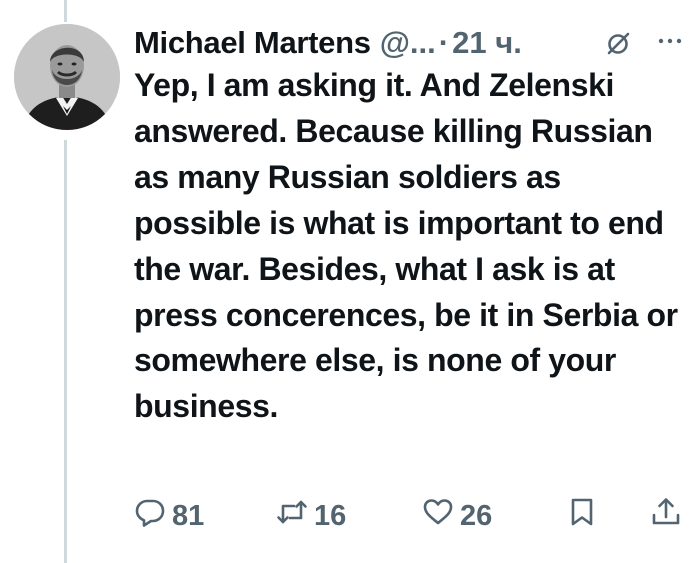 The height and width of the screenshot is (563, 700). Describe the element at coordinates (618, 44) in the screenshot. I see `grok-slash-circle-icon` at that location.